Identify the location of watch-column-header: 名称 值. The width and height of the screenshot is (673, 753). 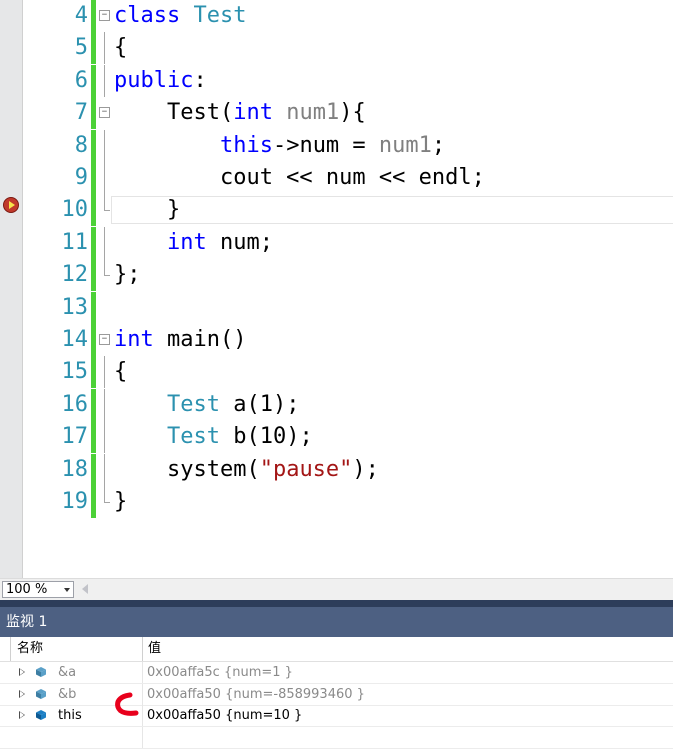
(336, 649).